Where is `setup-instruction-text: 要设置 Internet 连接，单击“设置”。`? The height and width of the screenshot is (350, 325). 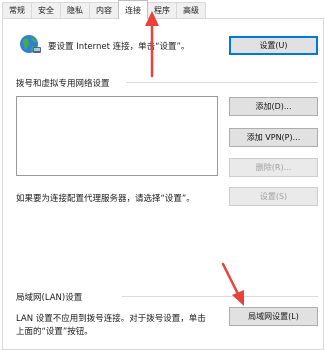
setup-instruction-text: 要设置 Internet 连接，单击“设置”。 is located at coordinates (119, 47).